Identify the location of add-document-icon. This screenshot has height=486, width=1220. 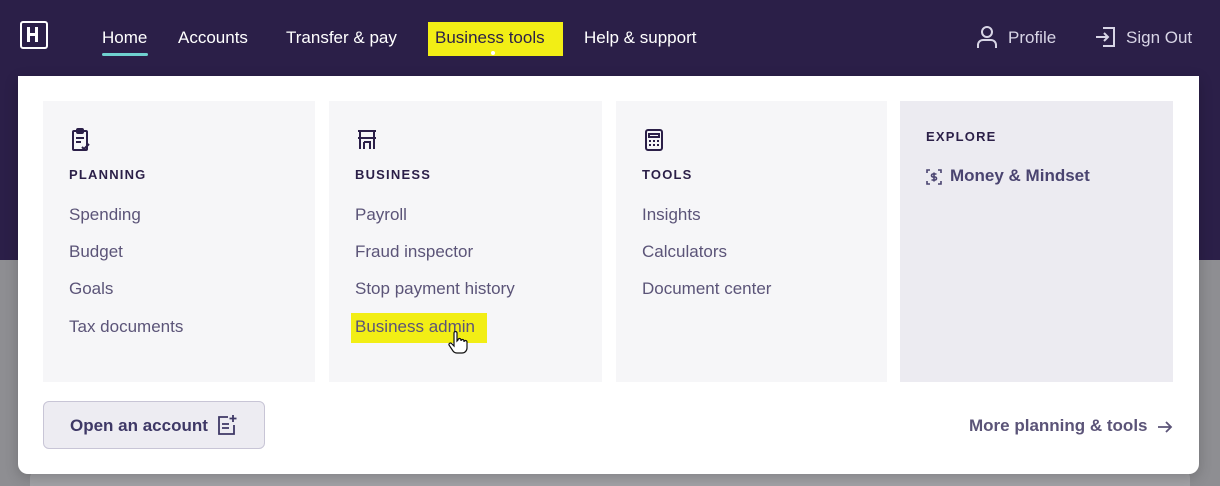
(227, 425).